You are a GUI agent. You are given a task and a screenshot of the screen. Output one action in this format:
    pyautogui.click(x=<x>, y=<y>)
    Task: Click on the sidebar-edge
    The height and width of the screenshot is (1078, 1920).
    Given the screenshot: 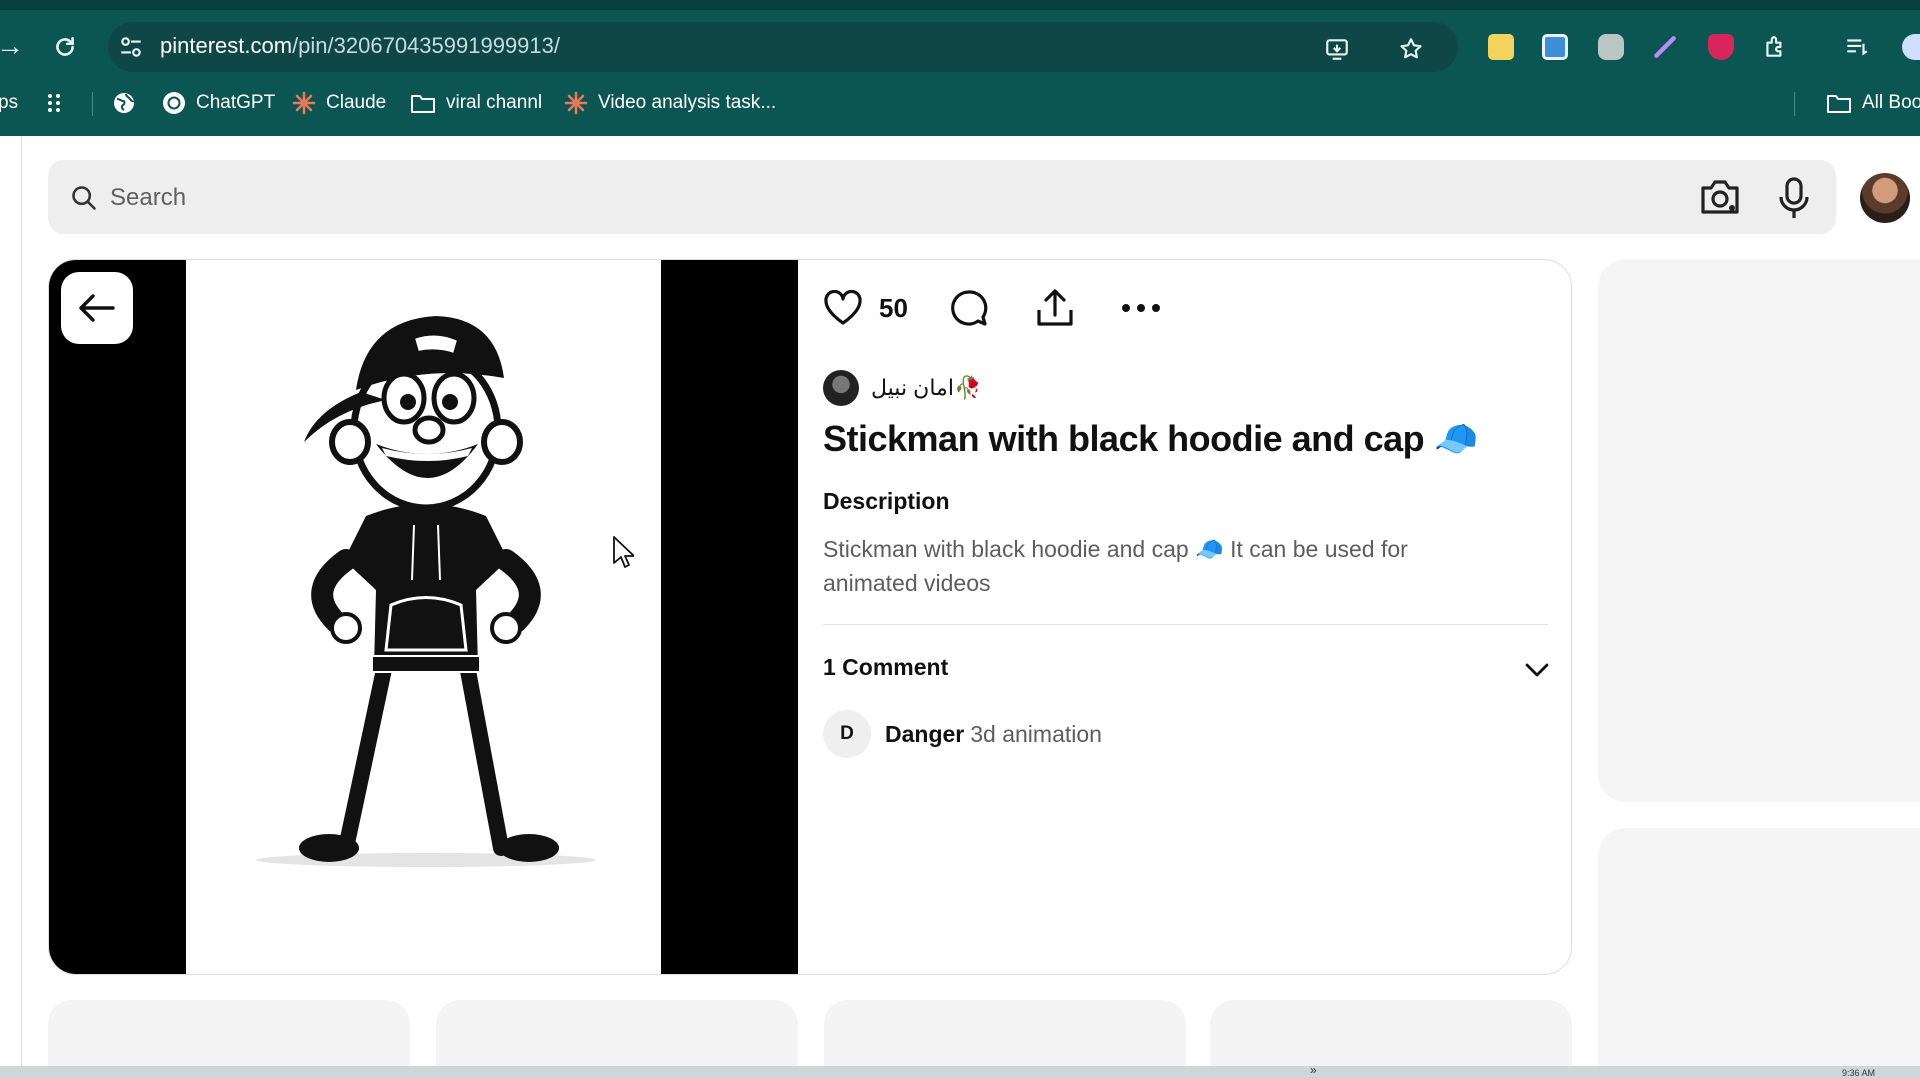 What is the action you would take?
    pyautogui.click(x=21, y=601)
    